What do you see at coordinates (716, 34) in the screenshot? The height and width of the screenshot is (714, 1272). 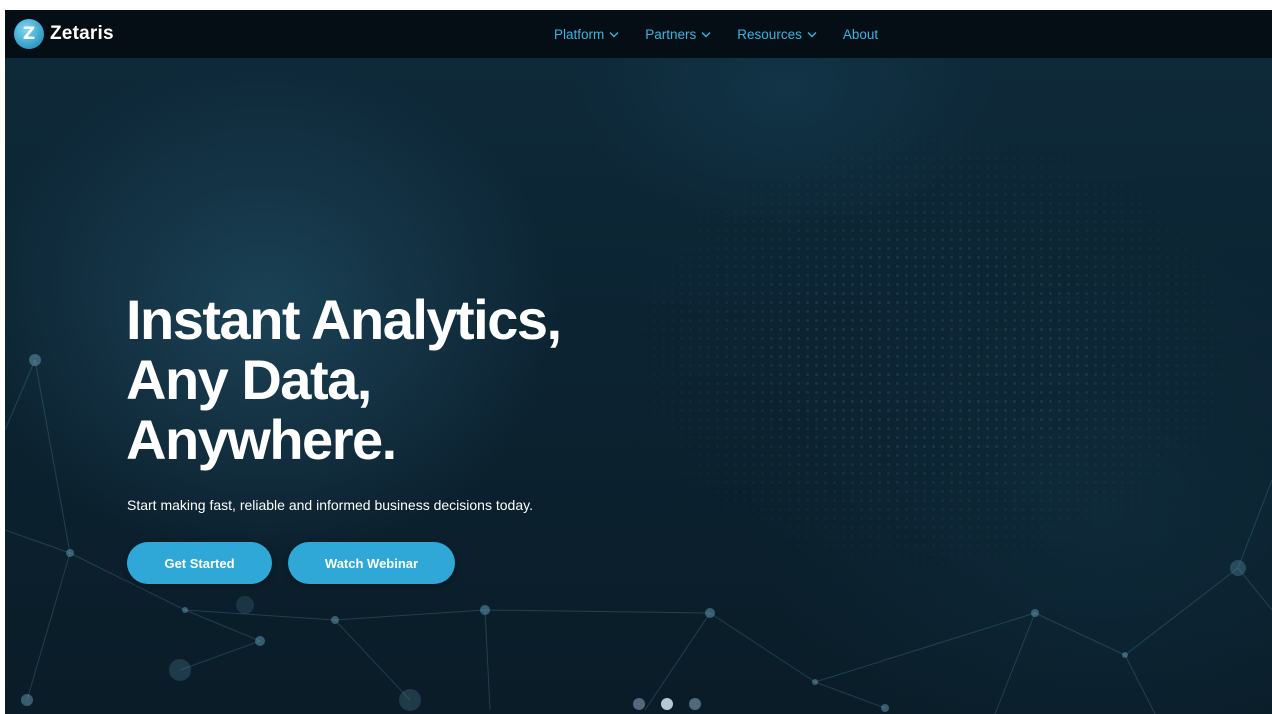 I see `main-nav: Platform Partners Resources About` at bounding box center [716, 34].